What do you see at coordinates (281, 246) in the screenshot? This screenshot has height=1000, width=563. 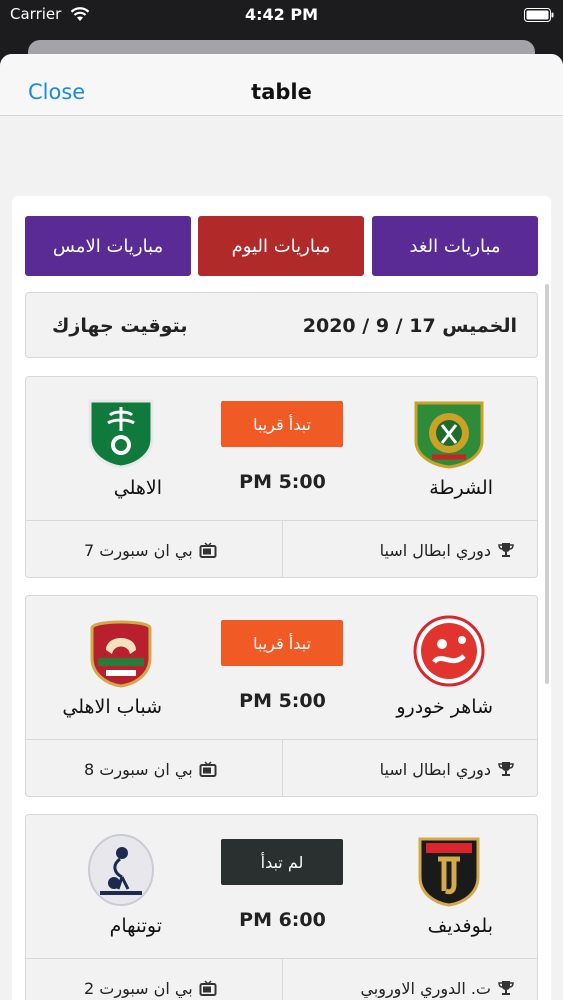 I see `tab-today-matches: مباريات اليوم` at bounding box center [281, 246].